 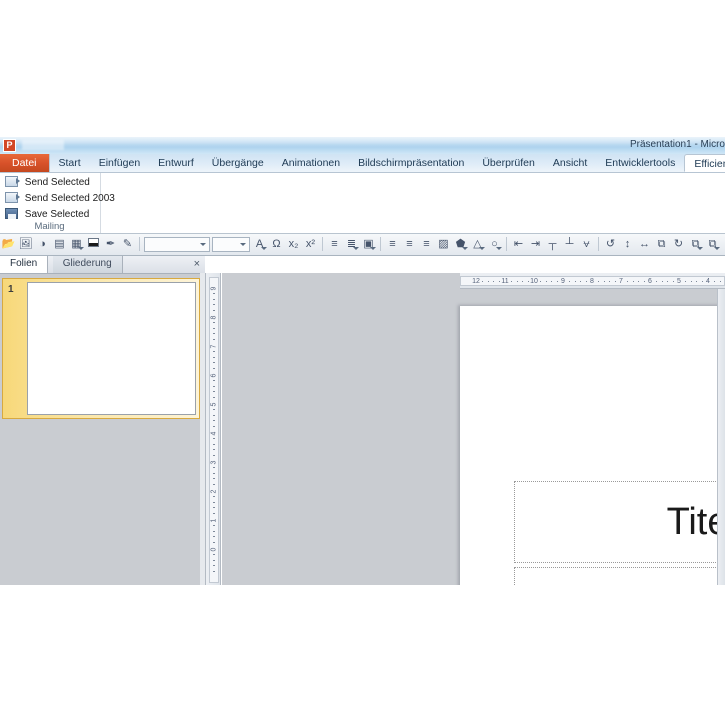 I want to click on shape-outline-icon: △, so click(x=477, y=244).